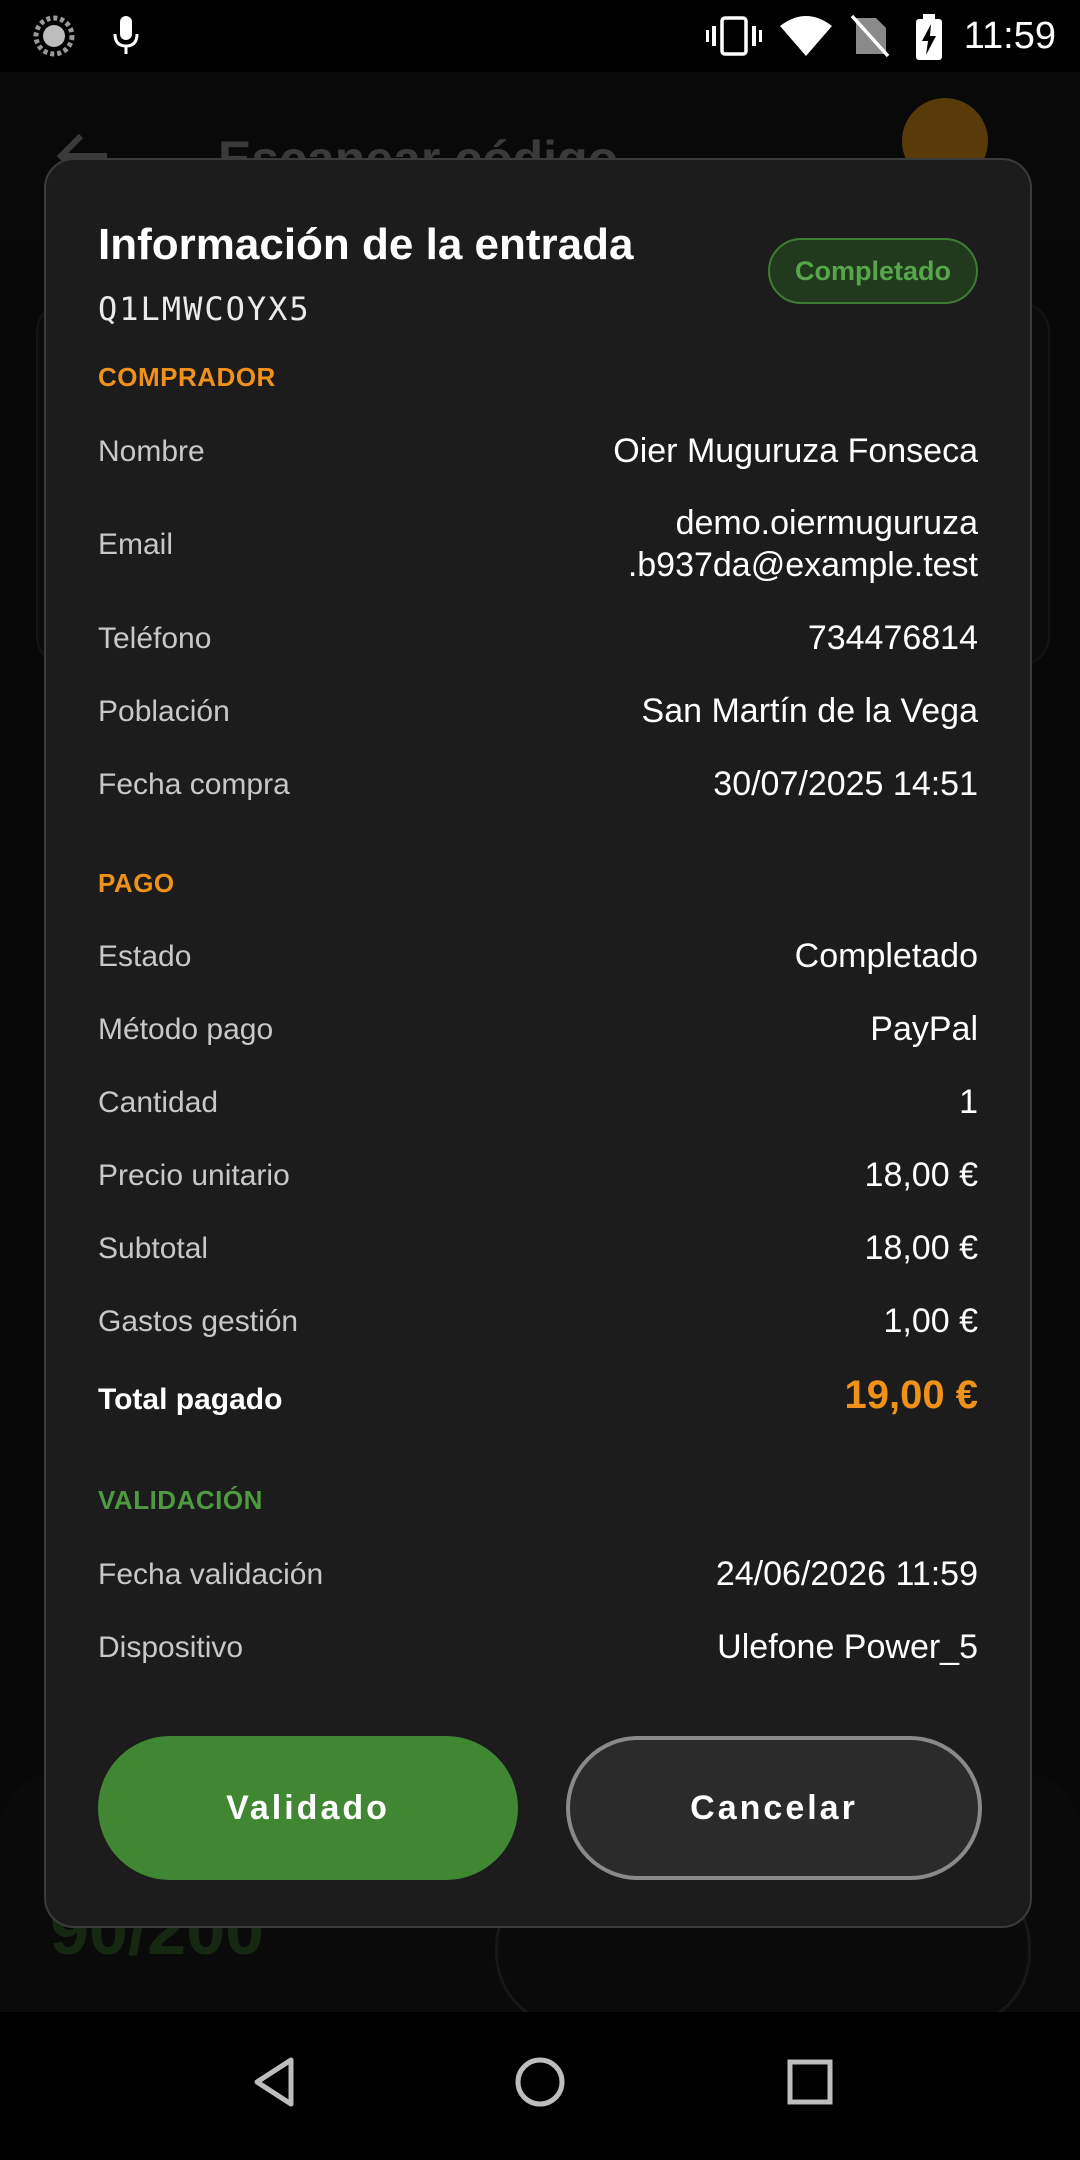 The image size is (1080, 2160). I want to click on value-estado: Completado, so click(886, 956).